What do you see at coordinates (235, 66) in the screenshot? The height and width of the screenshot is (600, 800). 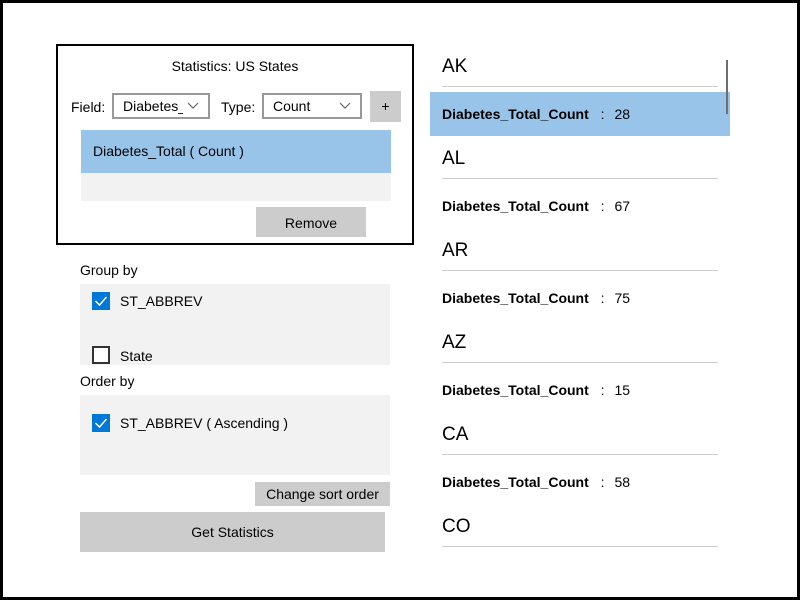 I see `stats-title: Statistics: US States` at bounding box center [235, 66].